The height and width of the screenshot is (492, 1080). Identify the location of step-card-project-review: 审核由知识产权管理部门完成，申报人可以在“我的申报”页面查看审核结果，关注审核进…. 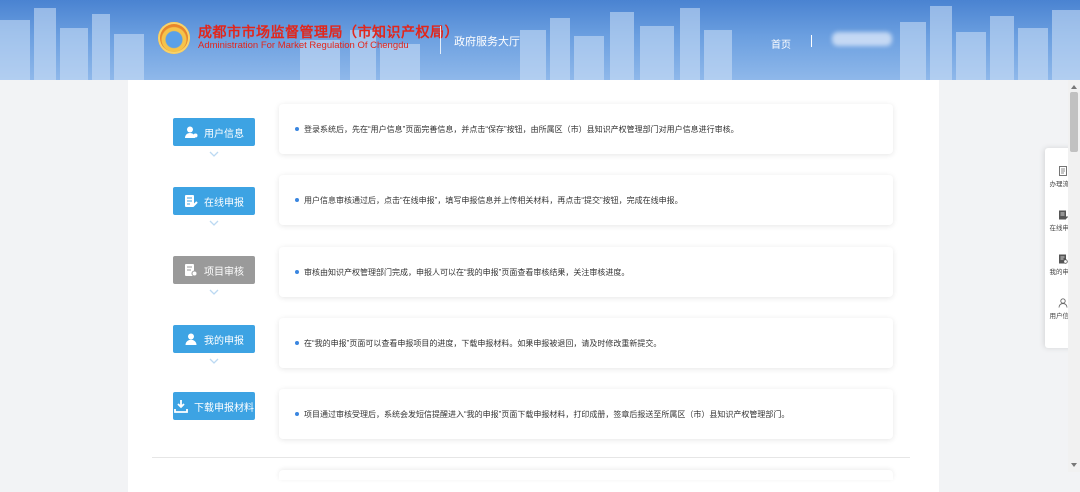
(586, 272).